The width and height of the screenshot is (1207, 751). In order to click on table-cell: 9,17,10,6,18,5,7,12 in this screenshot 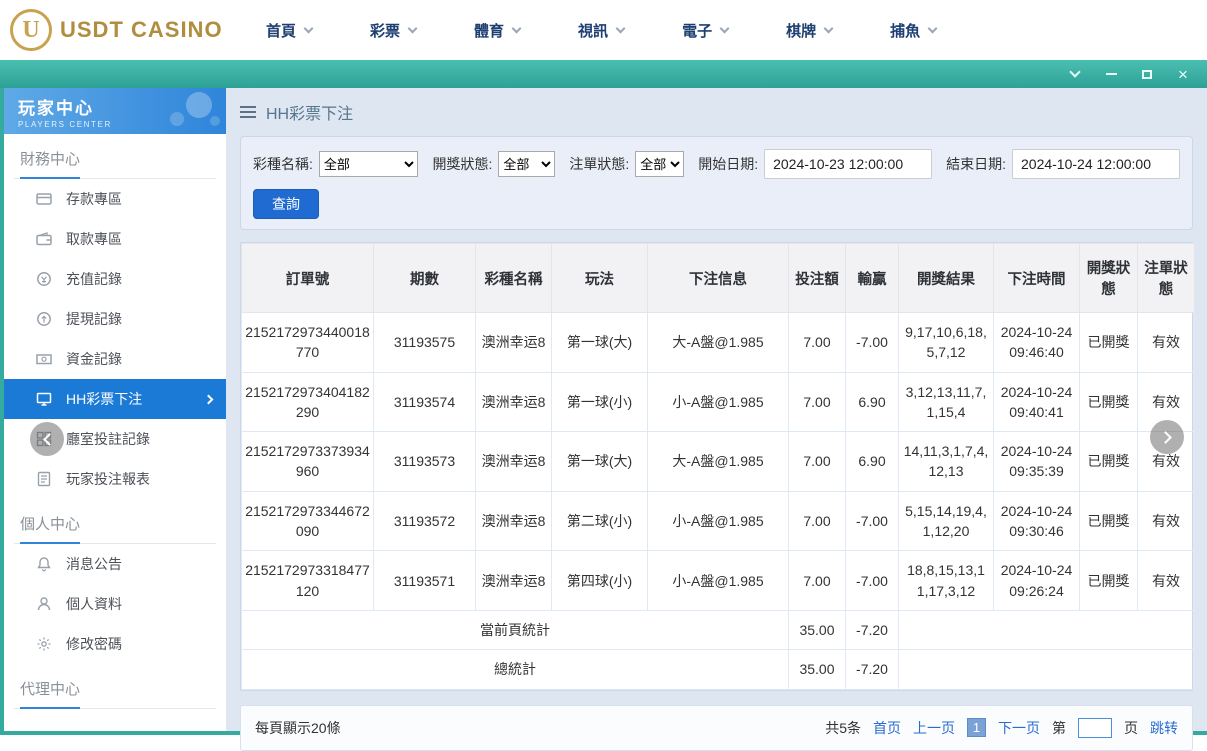, I will do `click(946, 342)`.